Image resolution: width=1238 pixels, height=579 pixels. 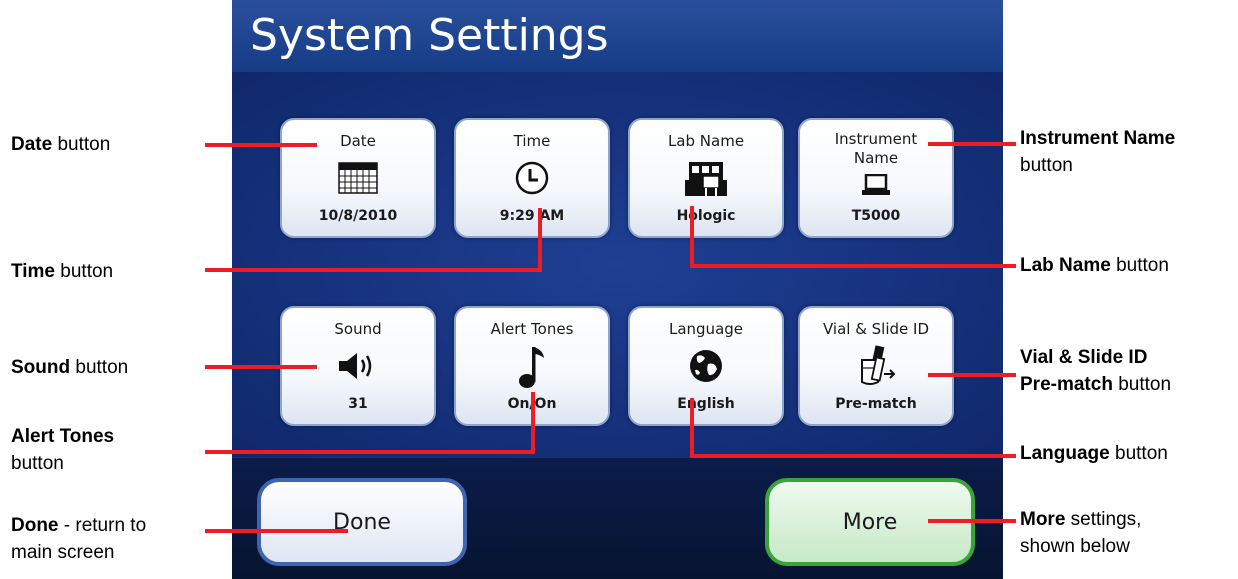 What do you see at coordinates (540, 240) in the screenshot?
I see `callout-line-time-vertical` at bounding box center [540, 240].